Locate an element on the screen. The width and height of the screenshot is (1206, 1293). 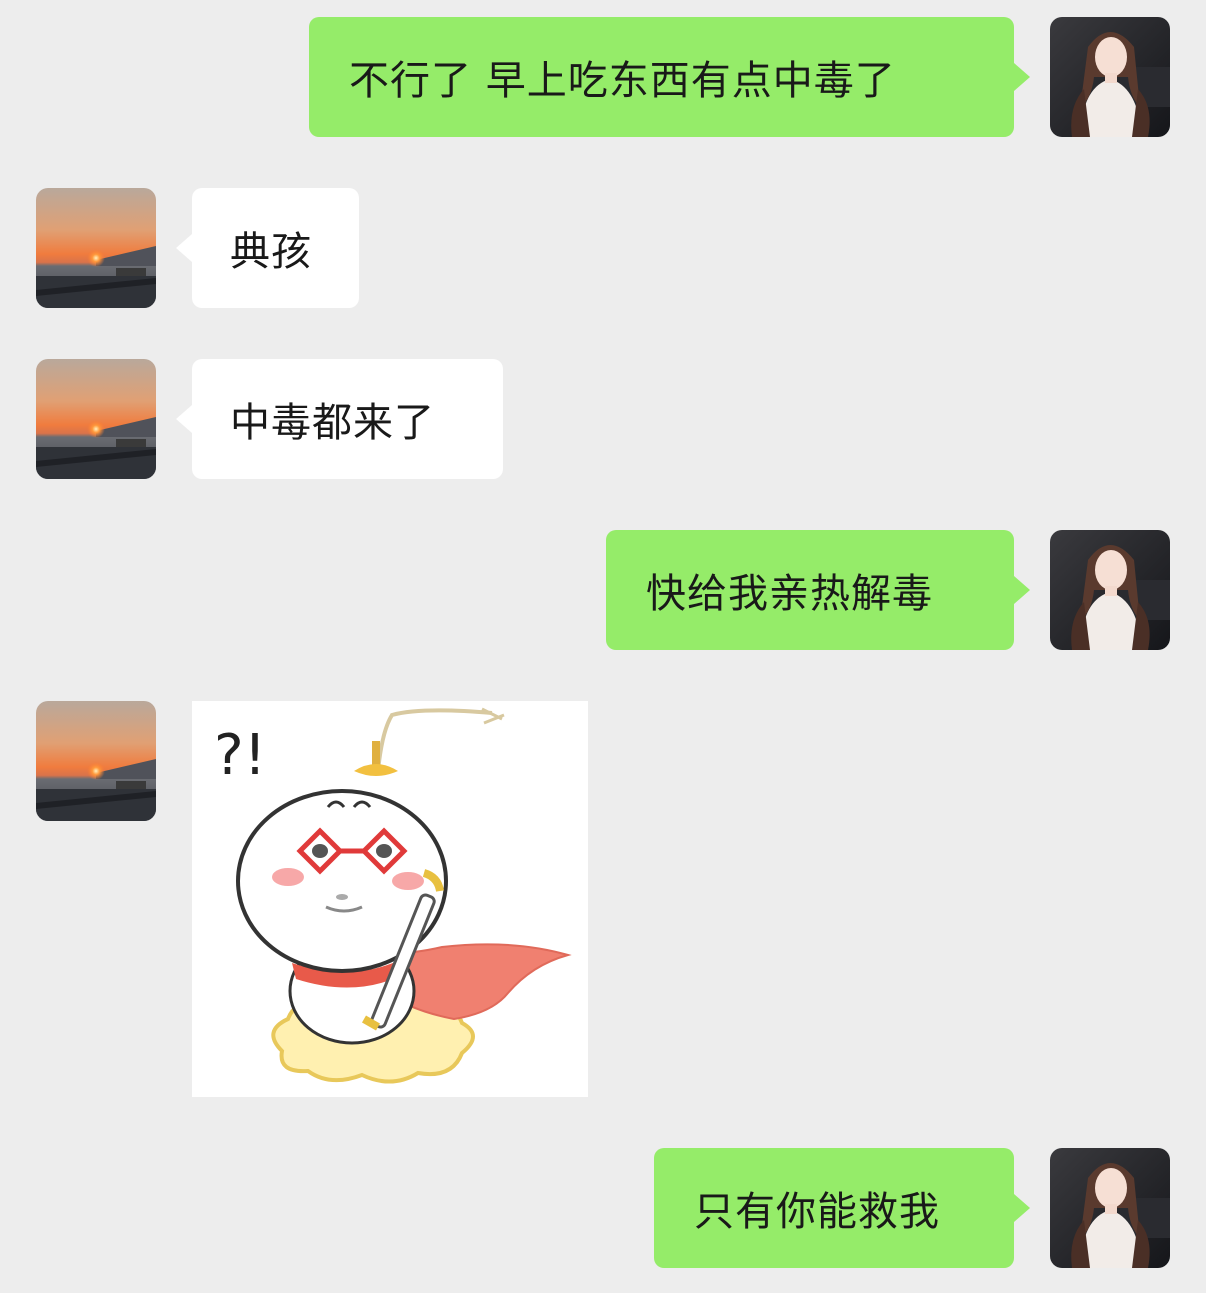
outgoing-message-bubble: 快给我亲热解毒 is located at coordinates (818, 590).